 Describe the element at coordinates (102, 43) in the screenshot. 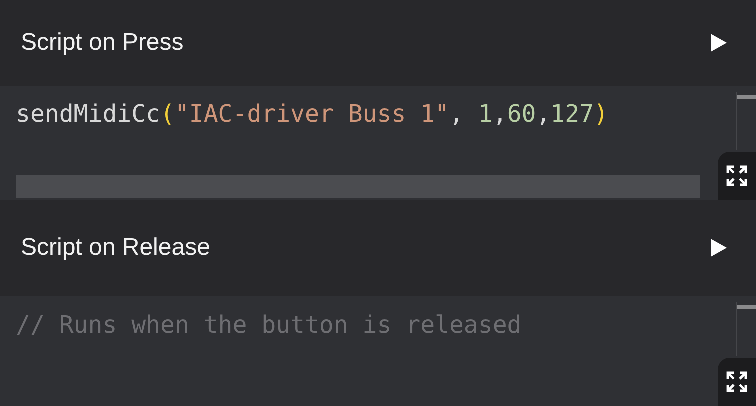

I see `section-title: Script on Press` at that location.